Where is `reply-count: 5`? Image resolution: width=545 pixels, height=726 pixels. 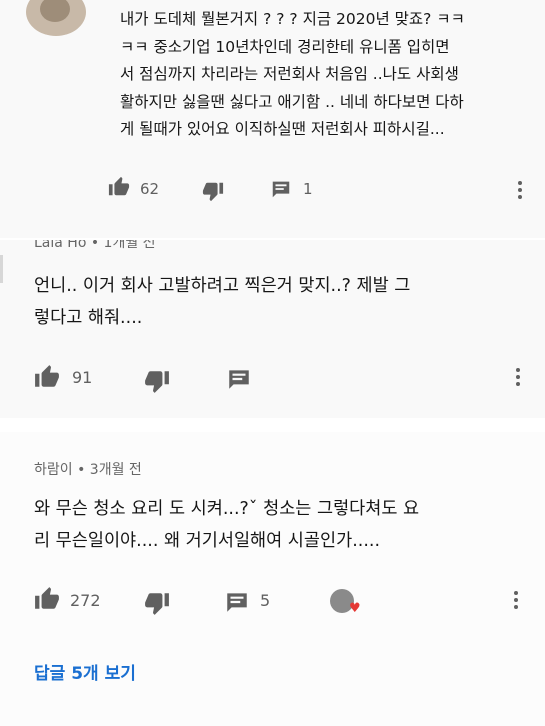
reply-count: 5 is located at coordinates (265, 600).